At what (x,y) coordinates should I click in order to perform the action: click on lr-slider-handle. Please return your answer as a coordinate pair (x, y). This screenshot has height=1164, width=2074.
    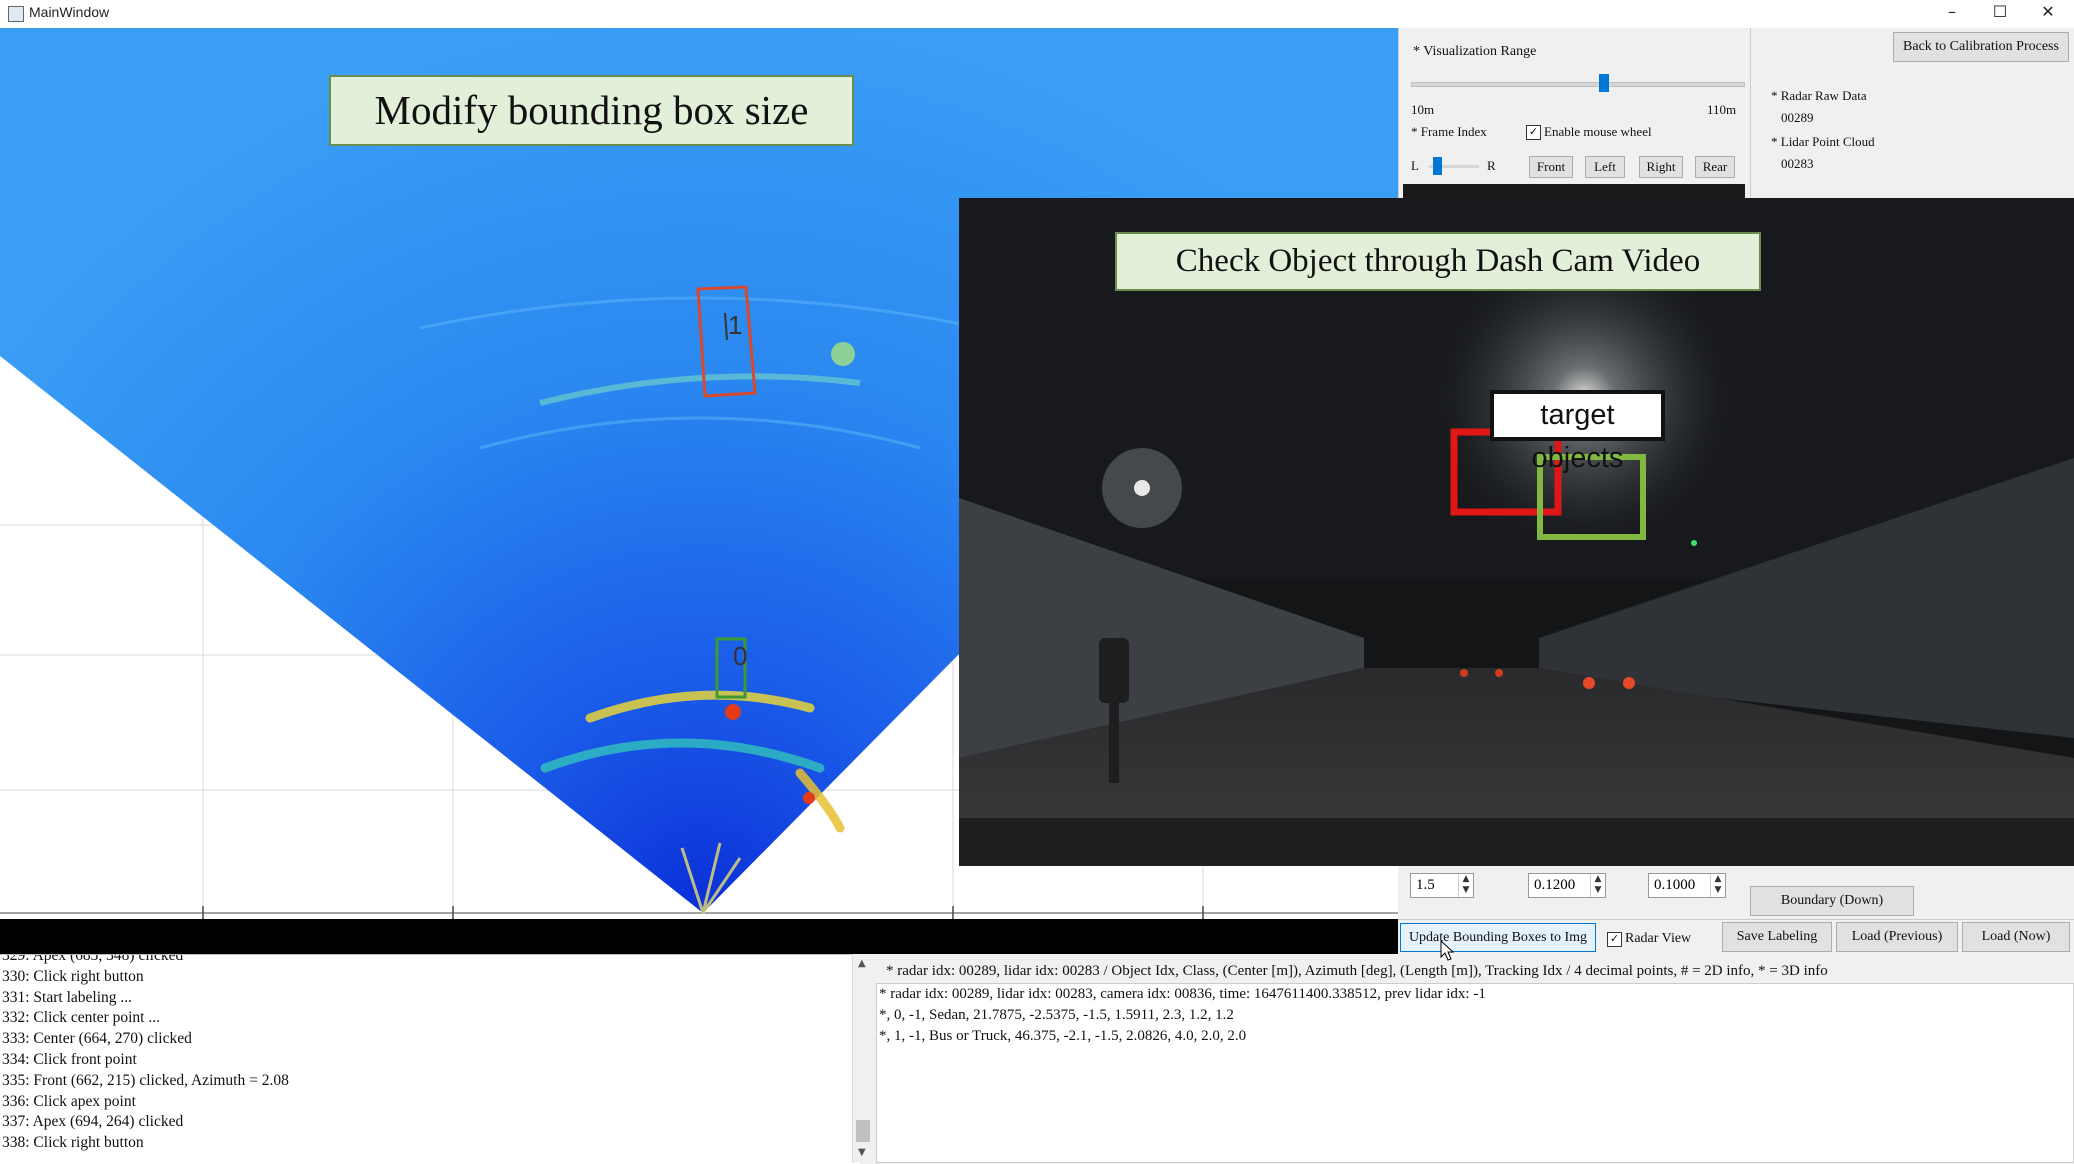
    Looking at the image, I should click on (1437, 166).